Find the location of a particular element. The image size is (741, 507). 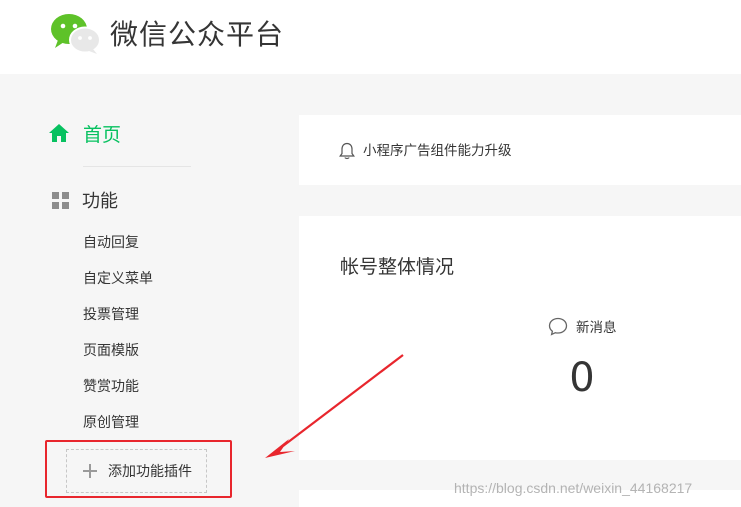

notice-link: 小程序广告组件能力升级 is located at coordinates (437, 151).